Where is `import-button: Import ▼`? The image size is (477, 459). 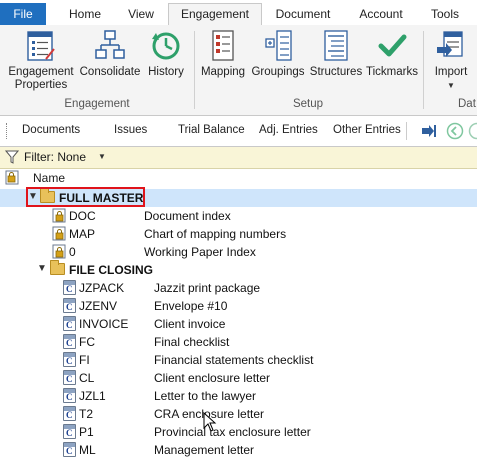
import-button: Import ▼ is located at coordinates (451, 60).